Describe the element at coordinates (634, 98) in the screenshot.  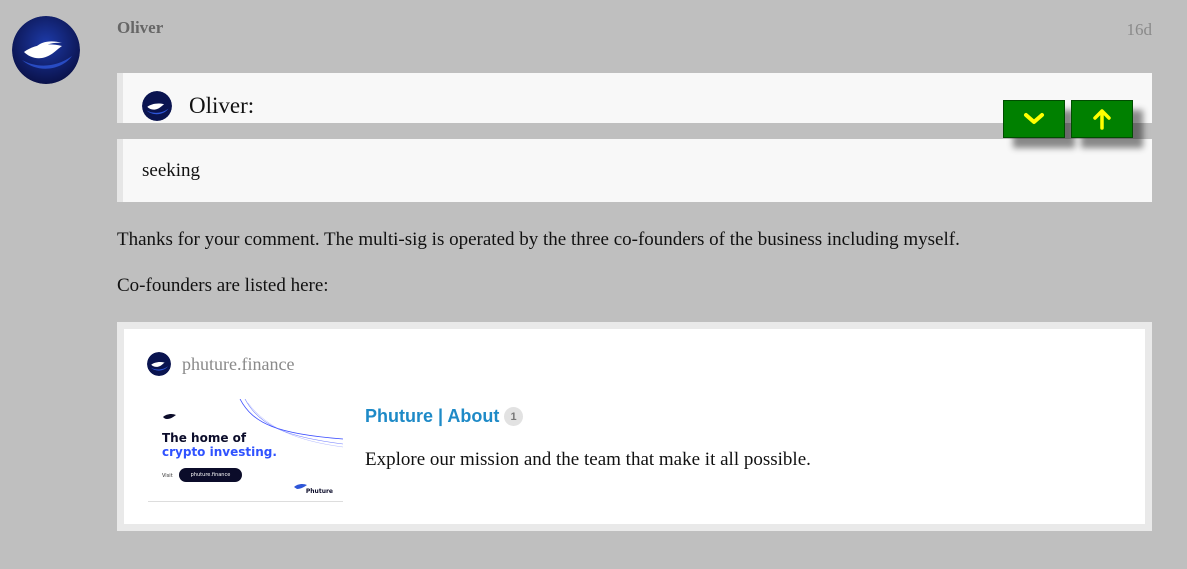
I see `quote-header: Oliver:` at that location.